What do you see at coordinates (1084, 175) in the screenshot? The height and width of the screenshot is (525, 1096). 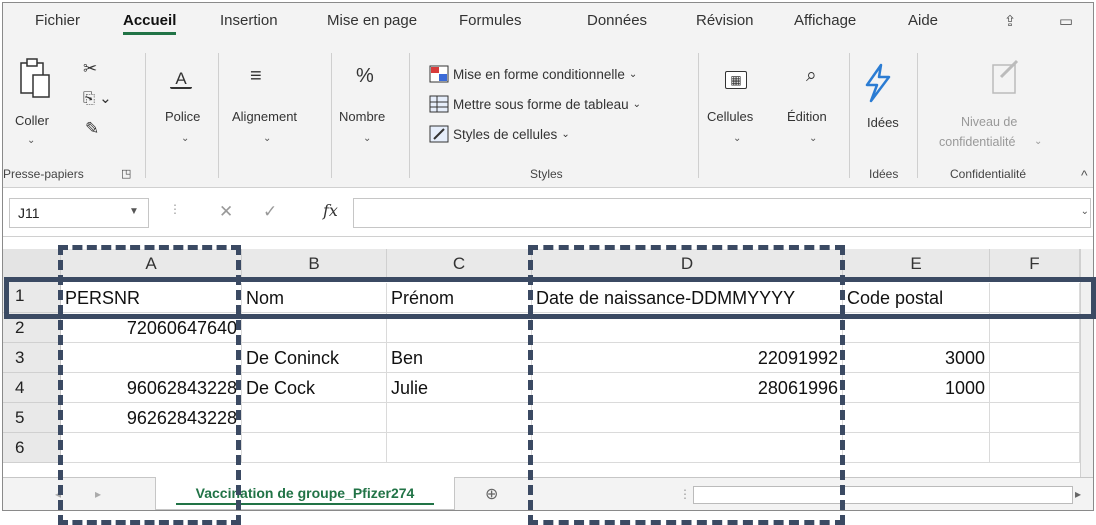 I see `collapse-ribbon-icon: ^` at bounding box center [1084, 175].